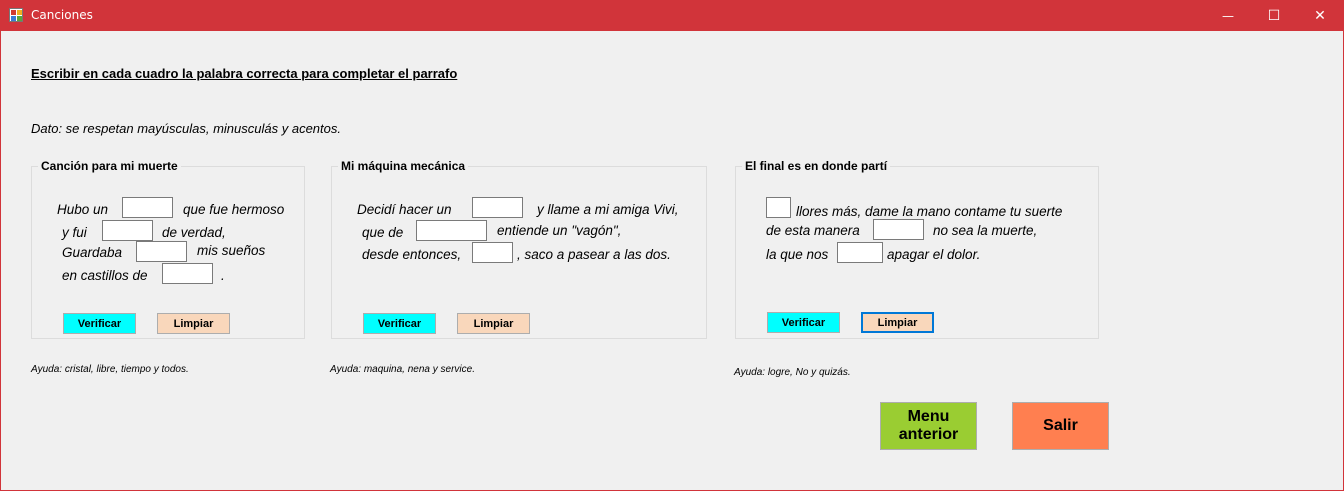 The width and height of the screenshot is (1344, 491). What do you see at coordinates (813, 230) in the screenshot?
I see `song3-line2-text-a: de esta manera` at bounding box center [813, 230].